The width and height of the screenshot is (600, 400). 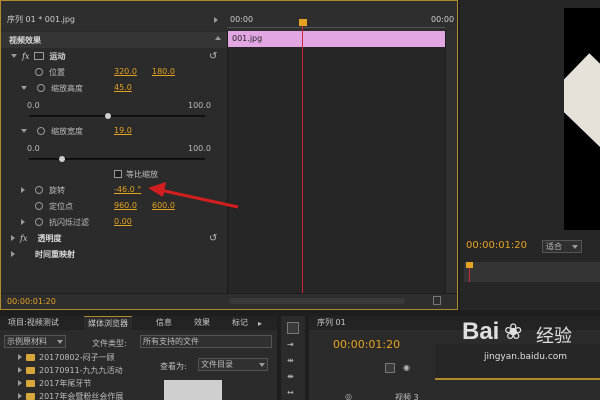 What do you see at coordinates (81, 396) in the screenshot?
I see `folder-name: 2017年会暨粉丝会作展` at bounding box center [81, 396].